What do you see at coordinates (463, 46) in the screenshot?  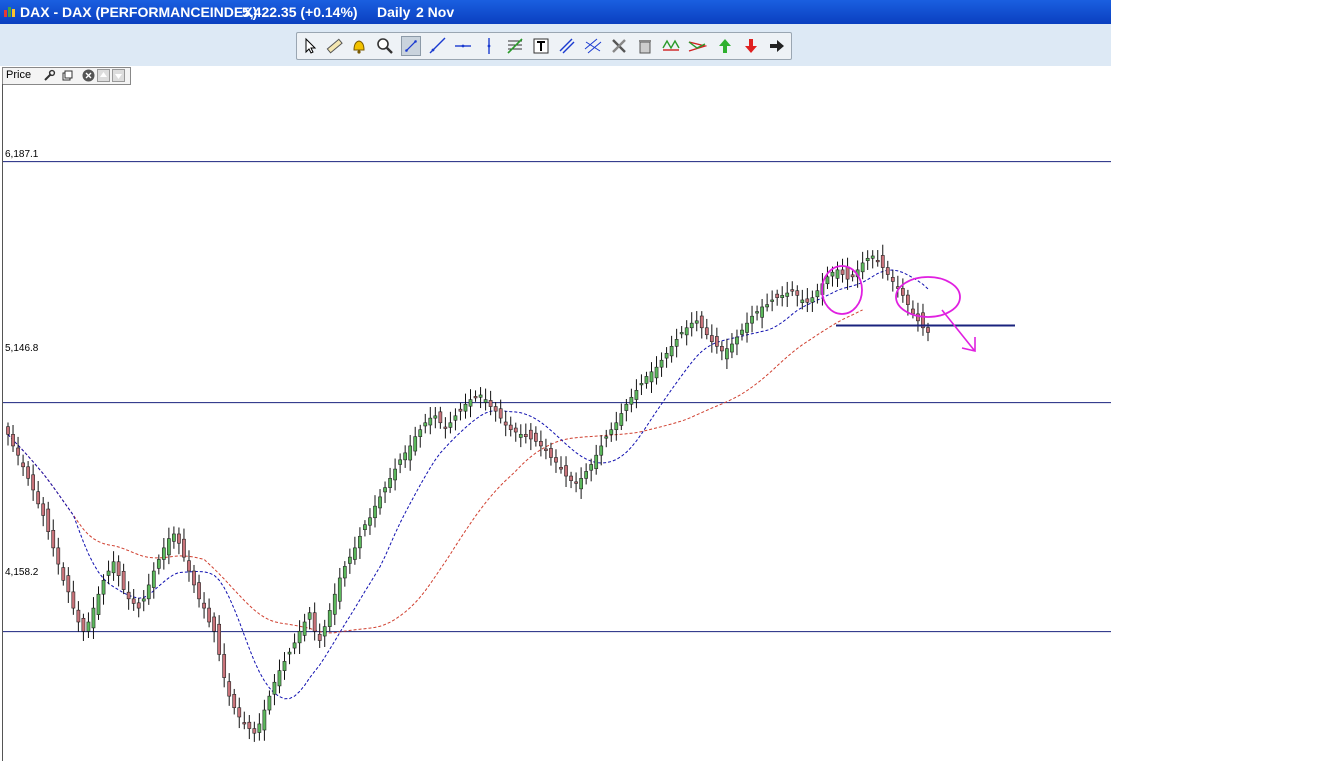 I see `horizontal-line-icon` at bounding box center [463, 46].